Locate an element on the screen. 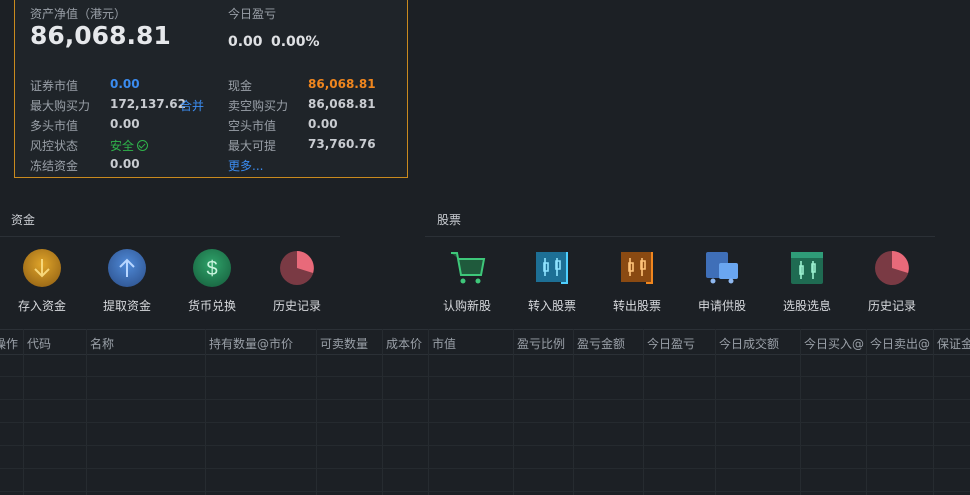 The height and width of the screenshot is (495, 970). frozen-funds-value: 0.00 is located at coordinates (125, 164).